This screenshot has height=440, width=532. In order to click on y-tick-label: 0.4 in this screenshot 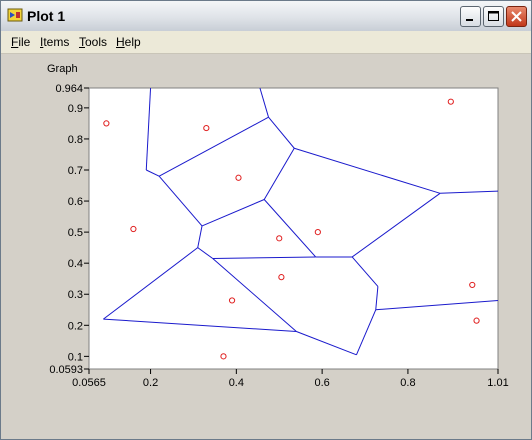, I will do `click(75, 264)`.